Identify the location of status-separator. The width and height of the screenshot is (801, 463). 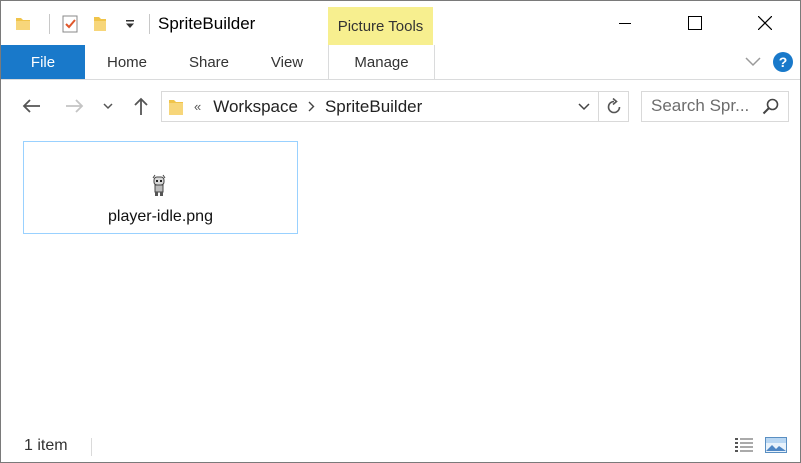
(91, 447).